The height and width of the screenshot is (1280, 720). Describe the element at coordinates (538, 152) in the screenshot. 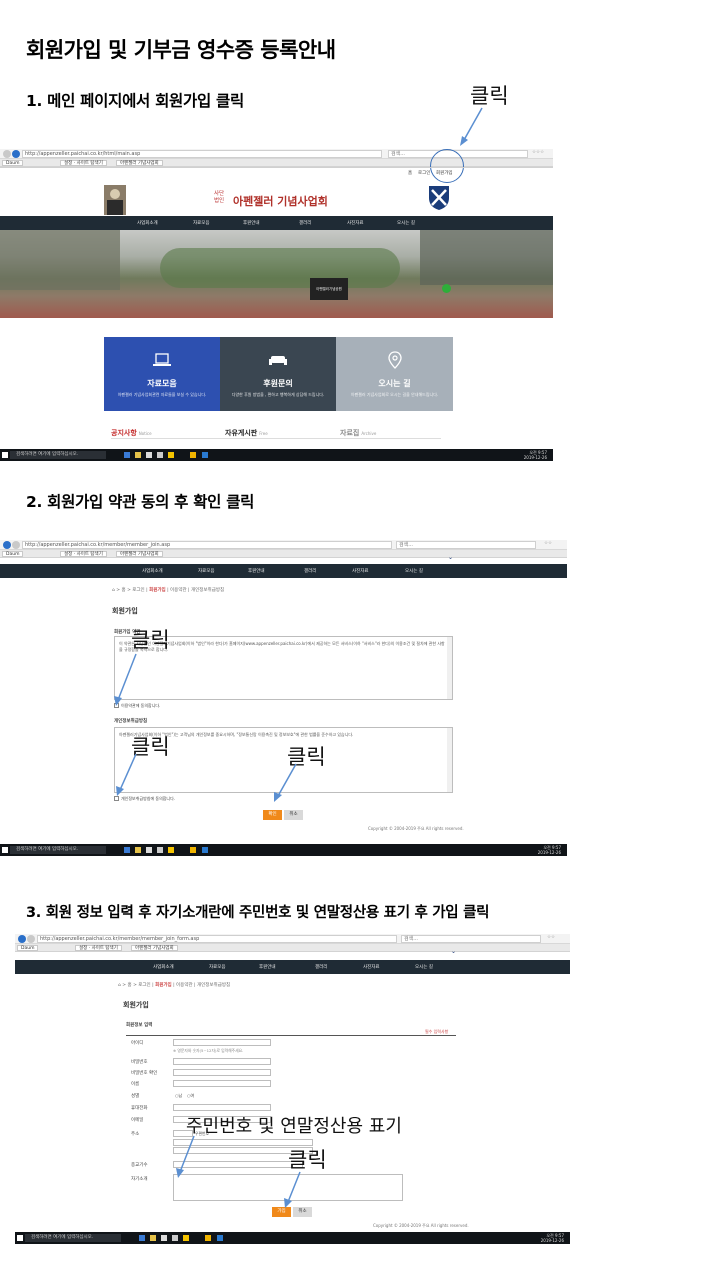

I see `star-icon: ☆☆☆` at that location.